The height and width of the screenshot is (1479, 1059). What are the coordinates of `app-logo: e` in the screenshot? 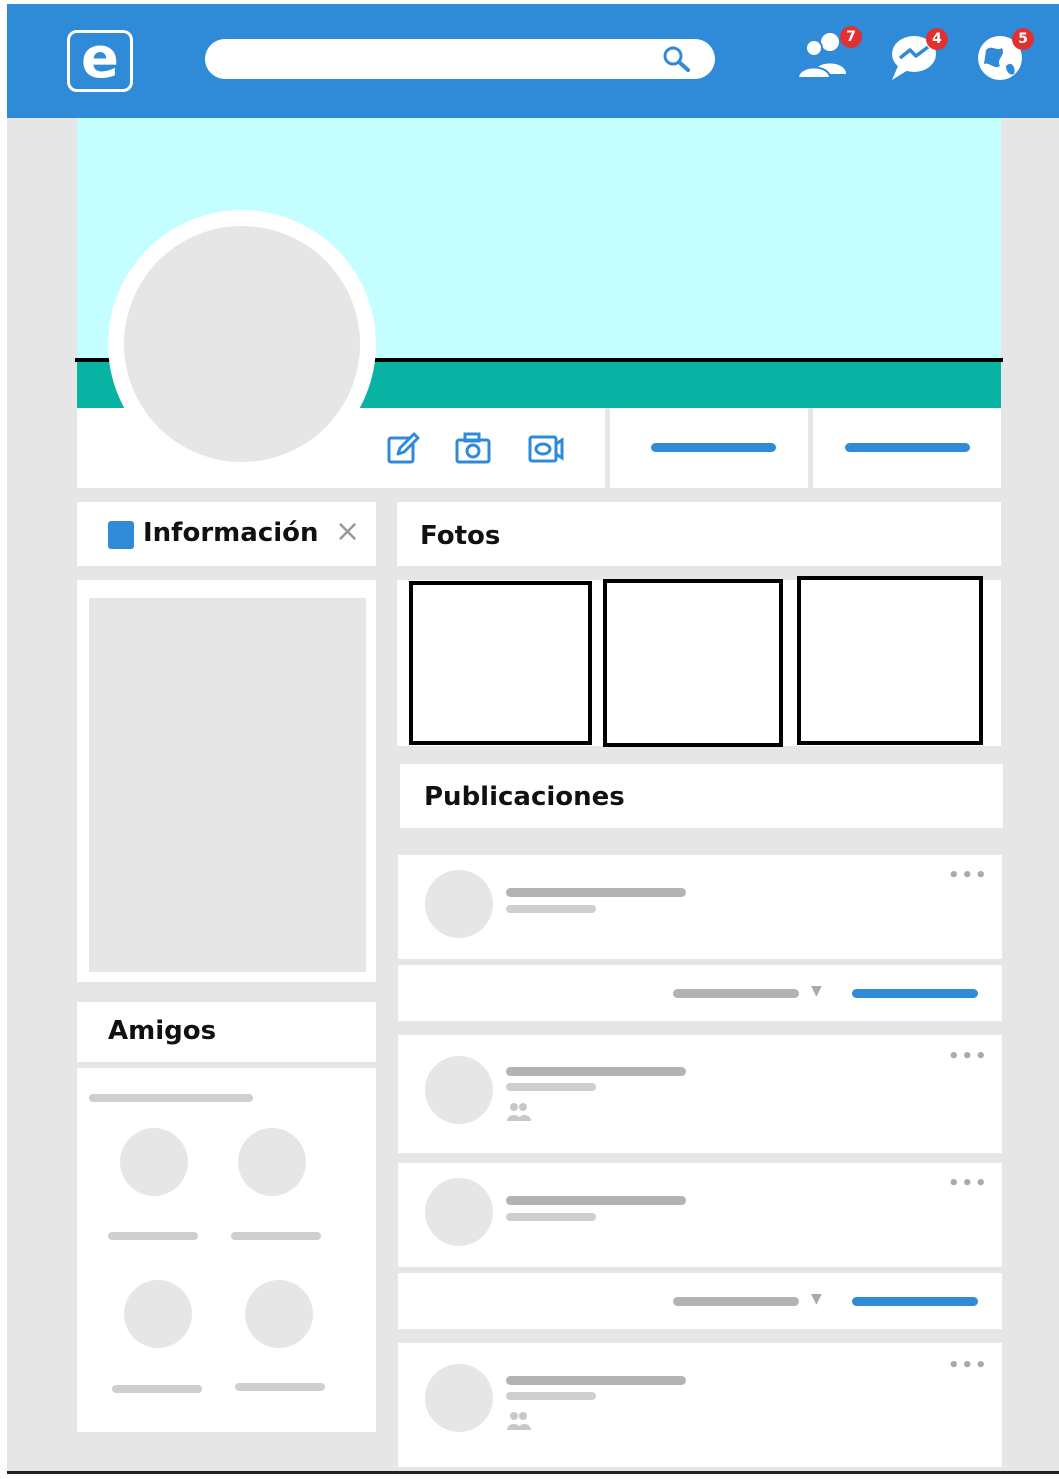 It's located at (100, 61).